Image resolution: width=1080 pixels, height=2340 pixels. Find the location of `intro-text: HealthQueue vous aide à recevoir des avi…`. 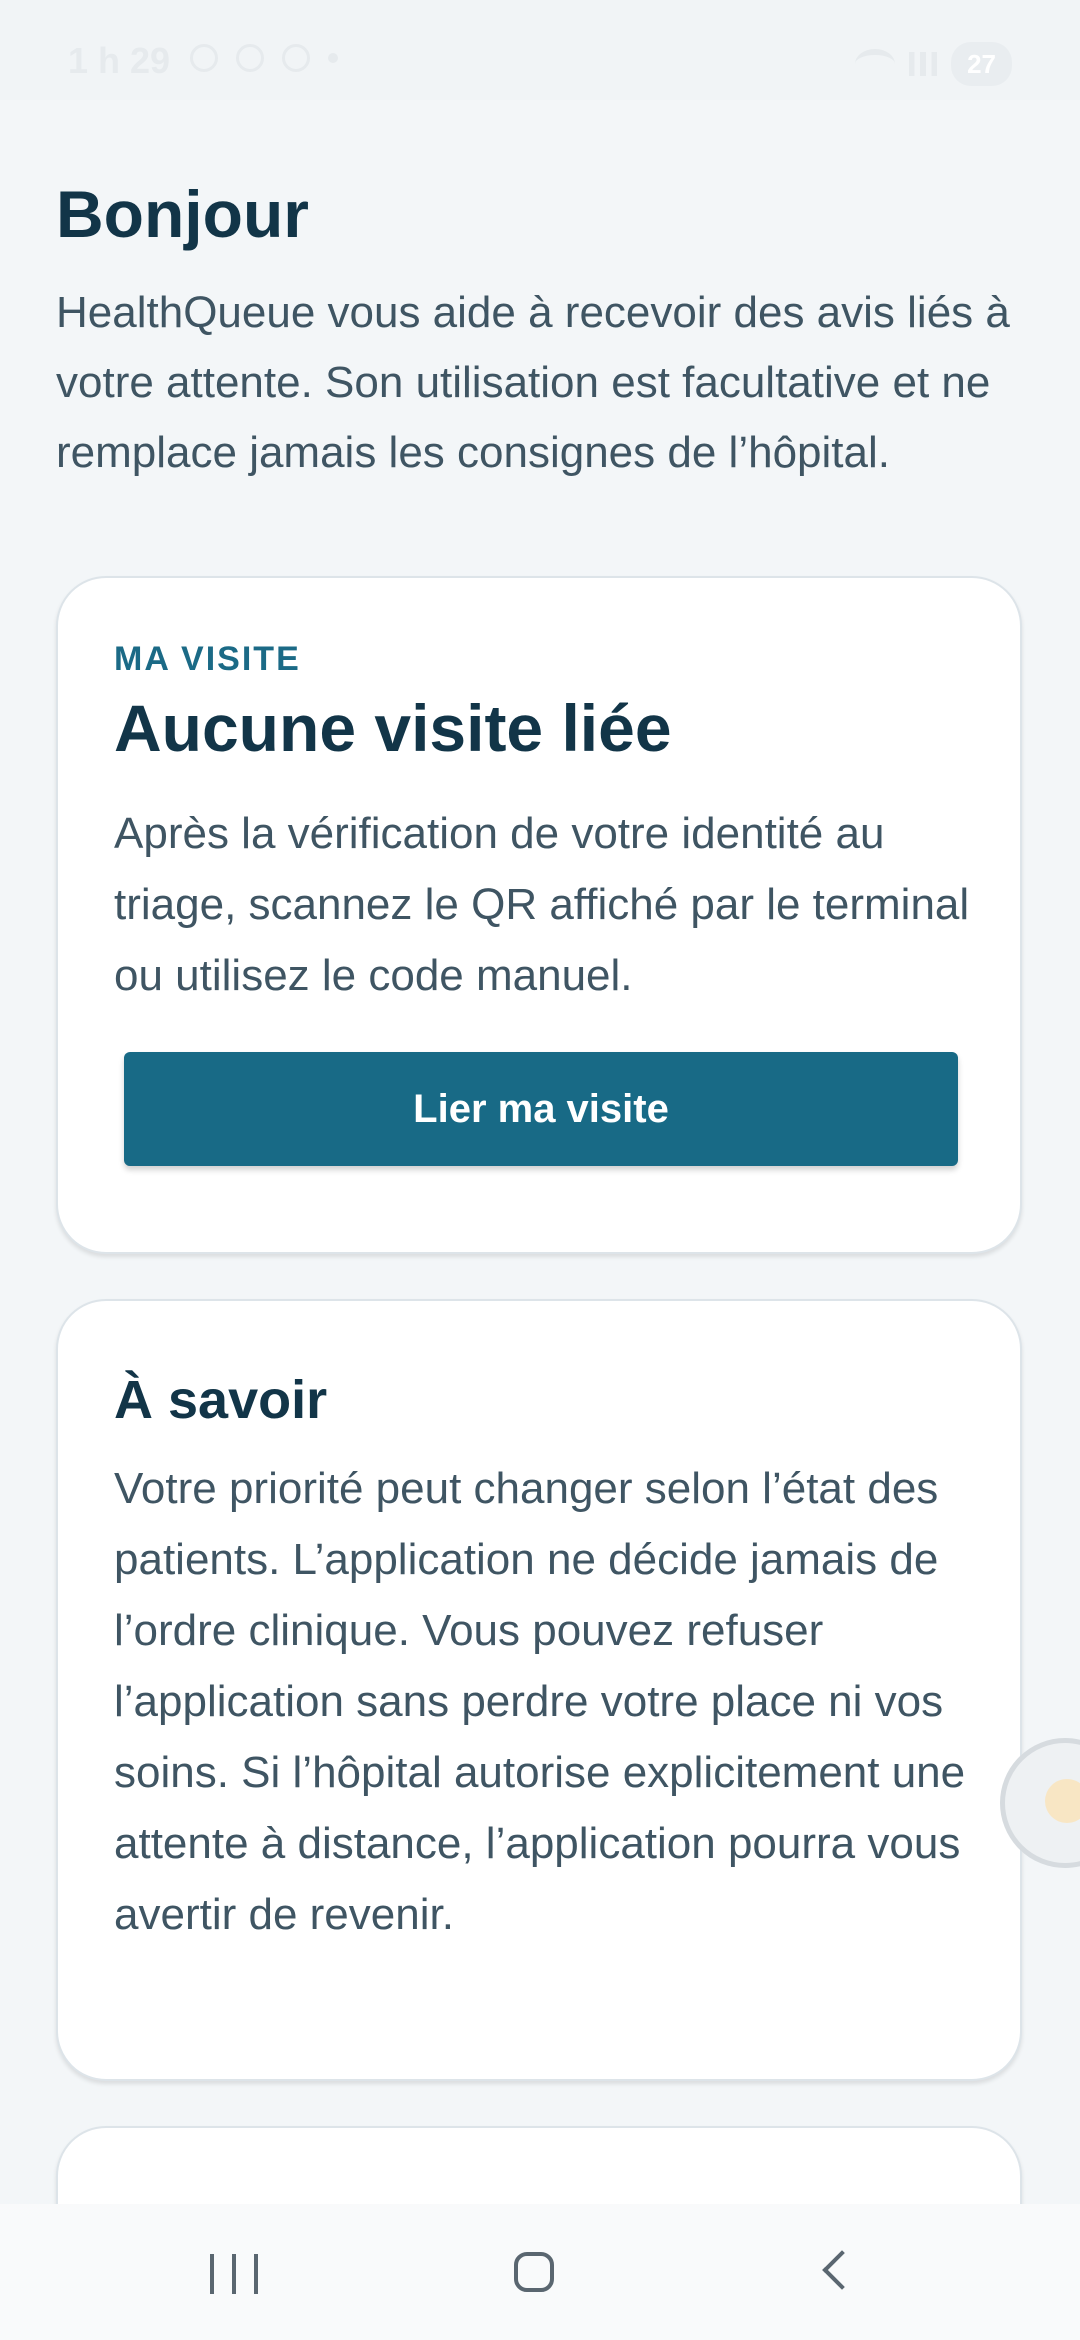

intro-text: HealthQueue vous aide à recevoir des avi… is located at coordinates (533, 382).